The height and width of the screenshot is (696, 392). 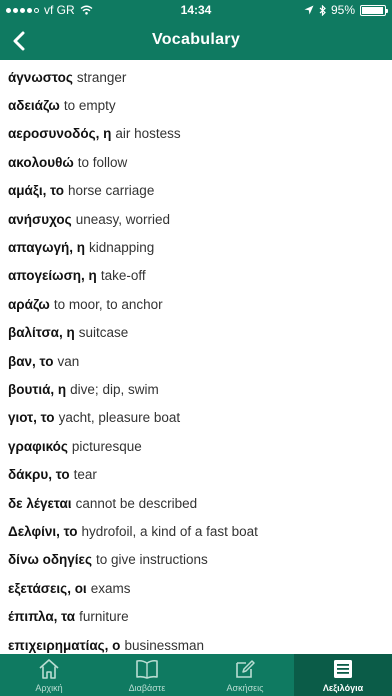 What do you see at coordinates (64, 645) in the screenshot?
I see `greek-term: επιχειρηματίας, ο` at bounding box center [64, 645].